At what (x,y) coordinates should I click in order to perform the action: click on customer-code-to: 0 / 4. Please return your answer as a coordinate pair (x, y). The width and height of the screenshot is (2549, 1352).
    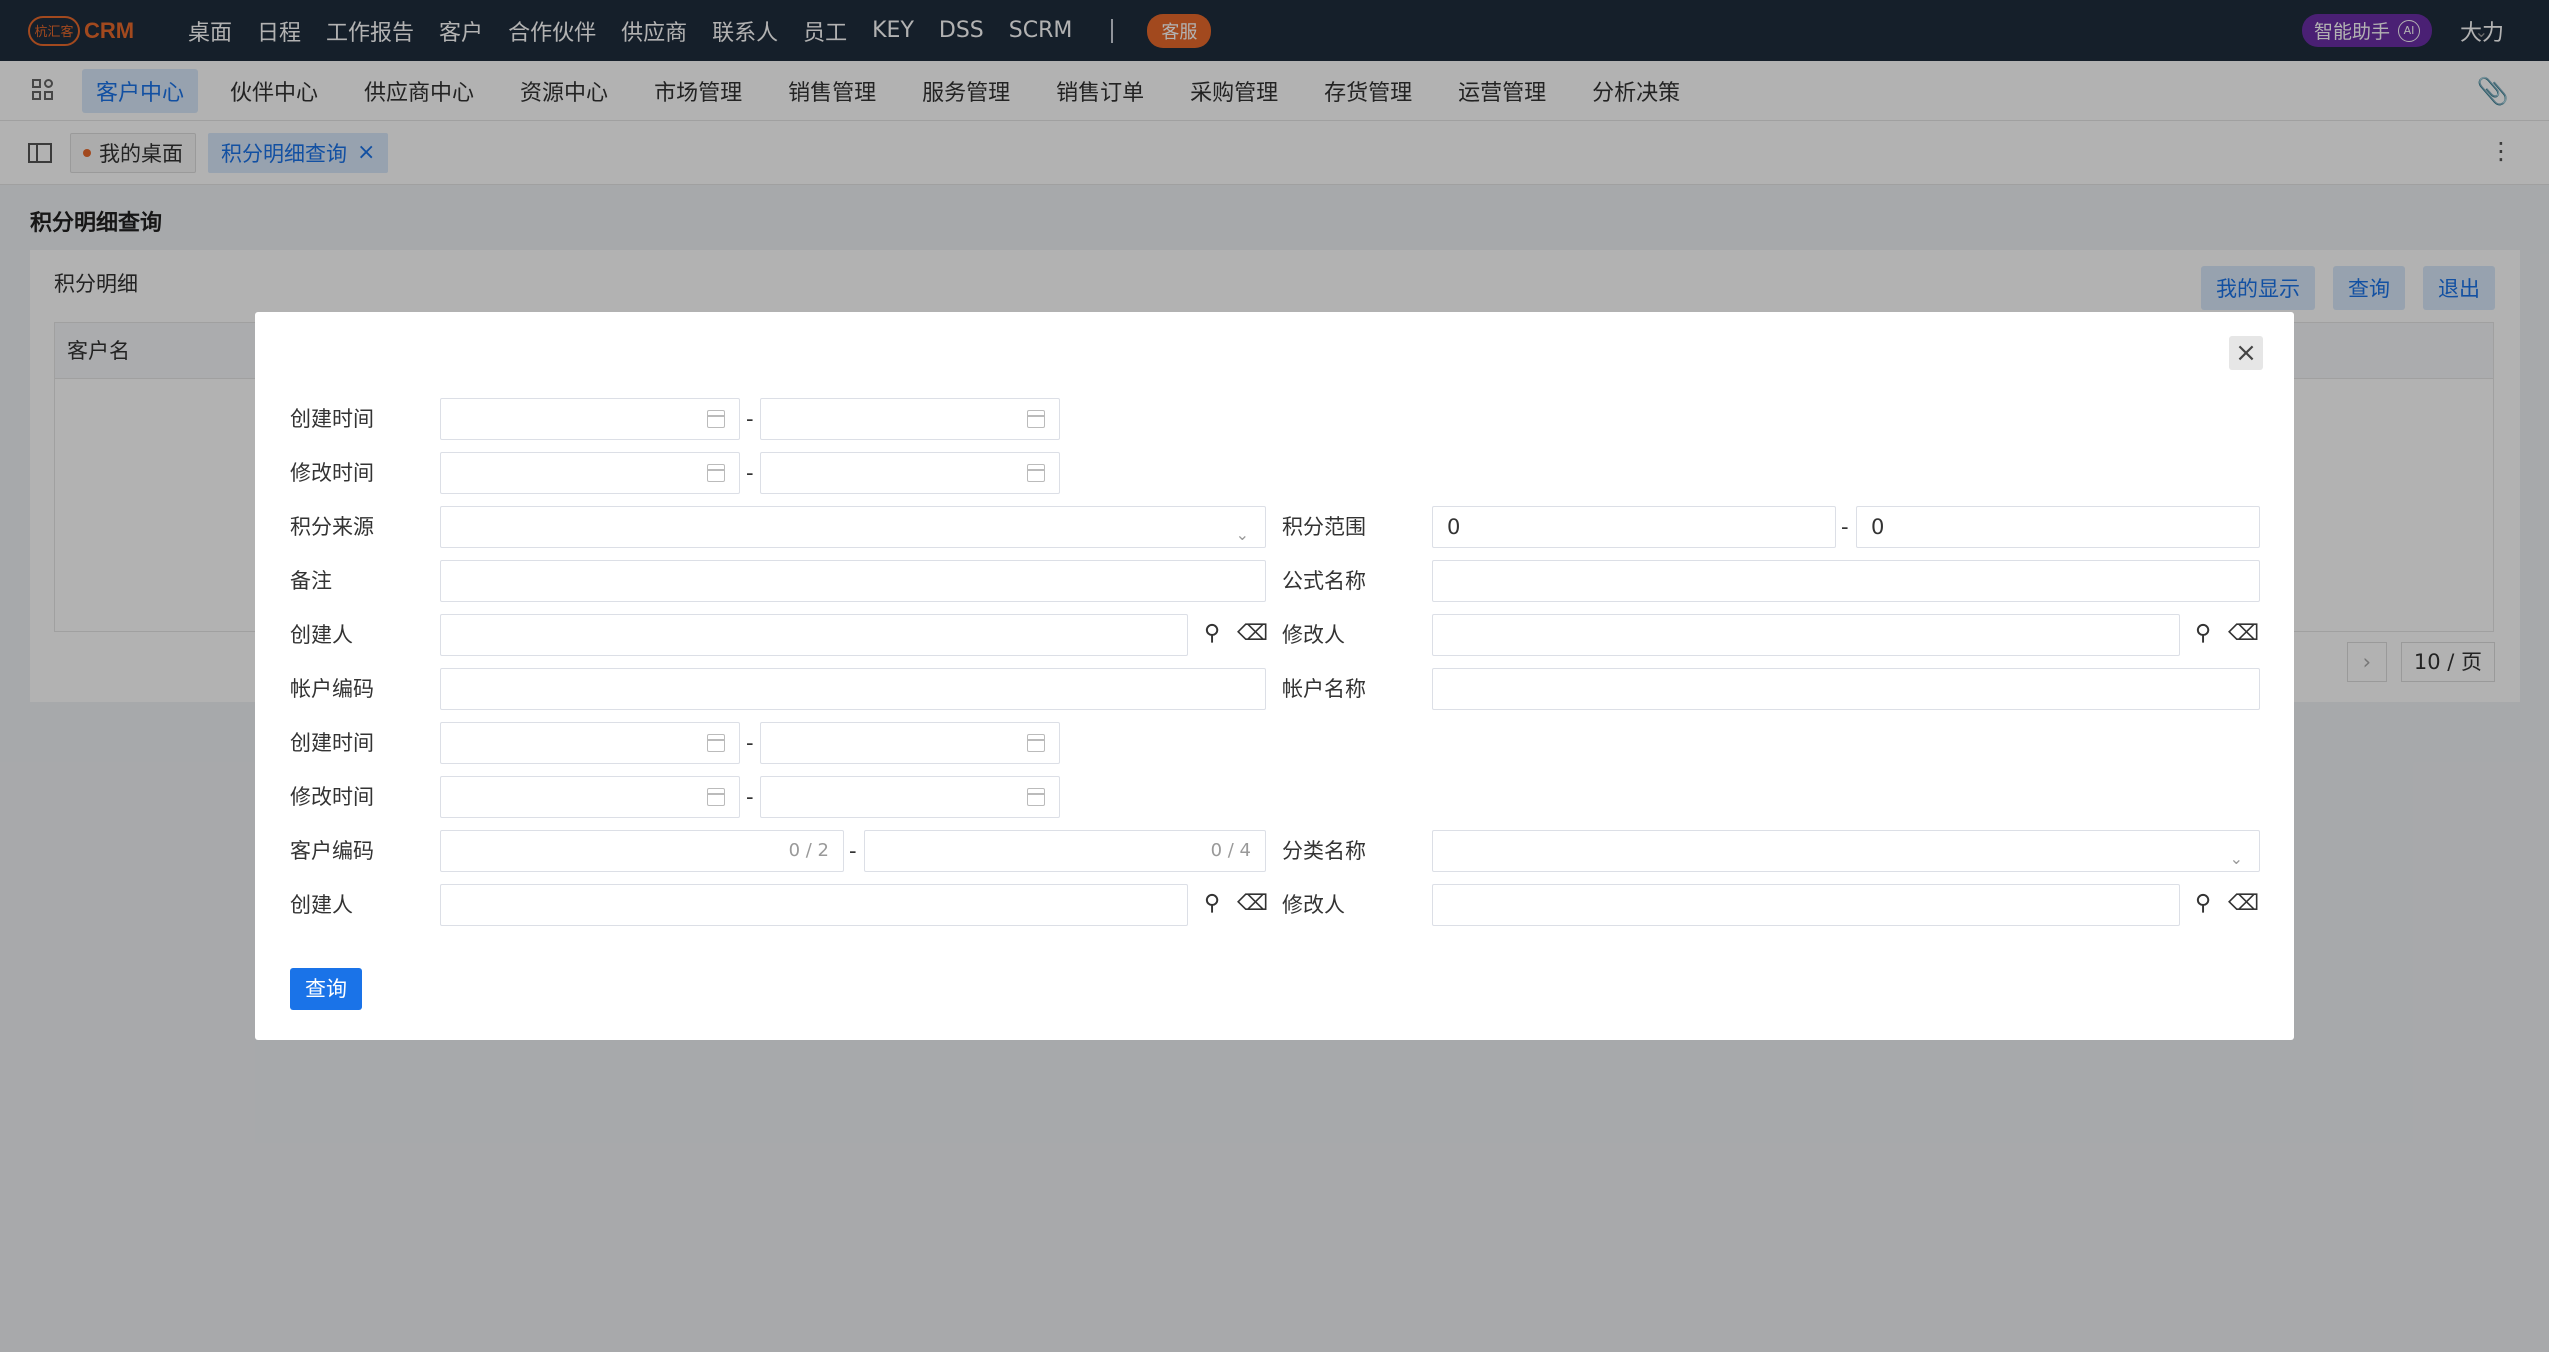
    Looking at the image, I should click on (1065, 851).